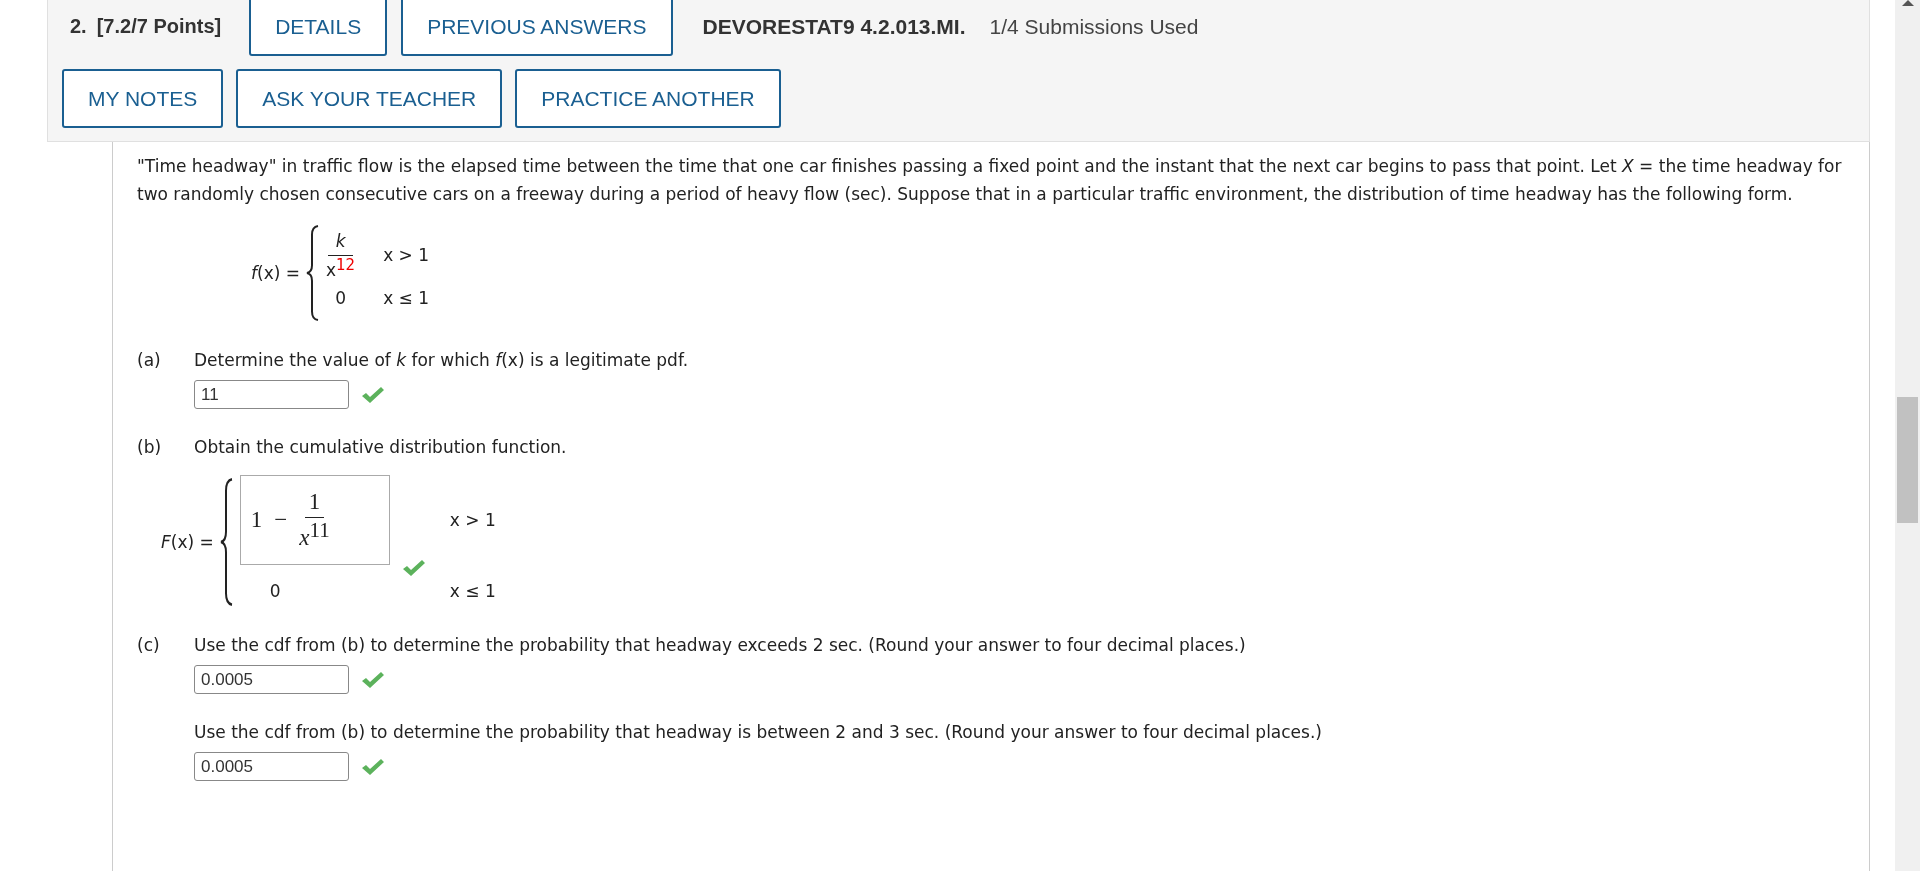 The image size is (1920, 871). Describe the element at coordinates (380, 447) in the screenshot. I see `part-prompt: Obtain the cumulative distribution function.` at that location.